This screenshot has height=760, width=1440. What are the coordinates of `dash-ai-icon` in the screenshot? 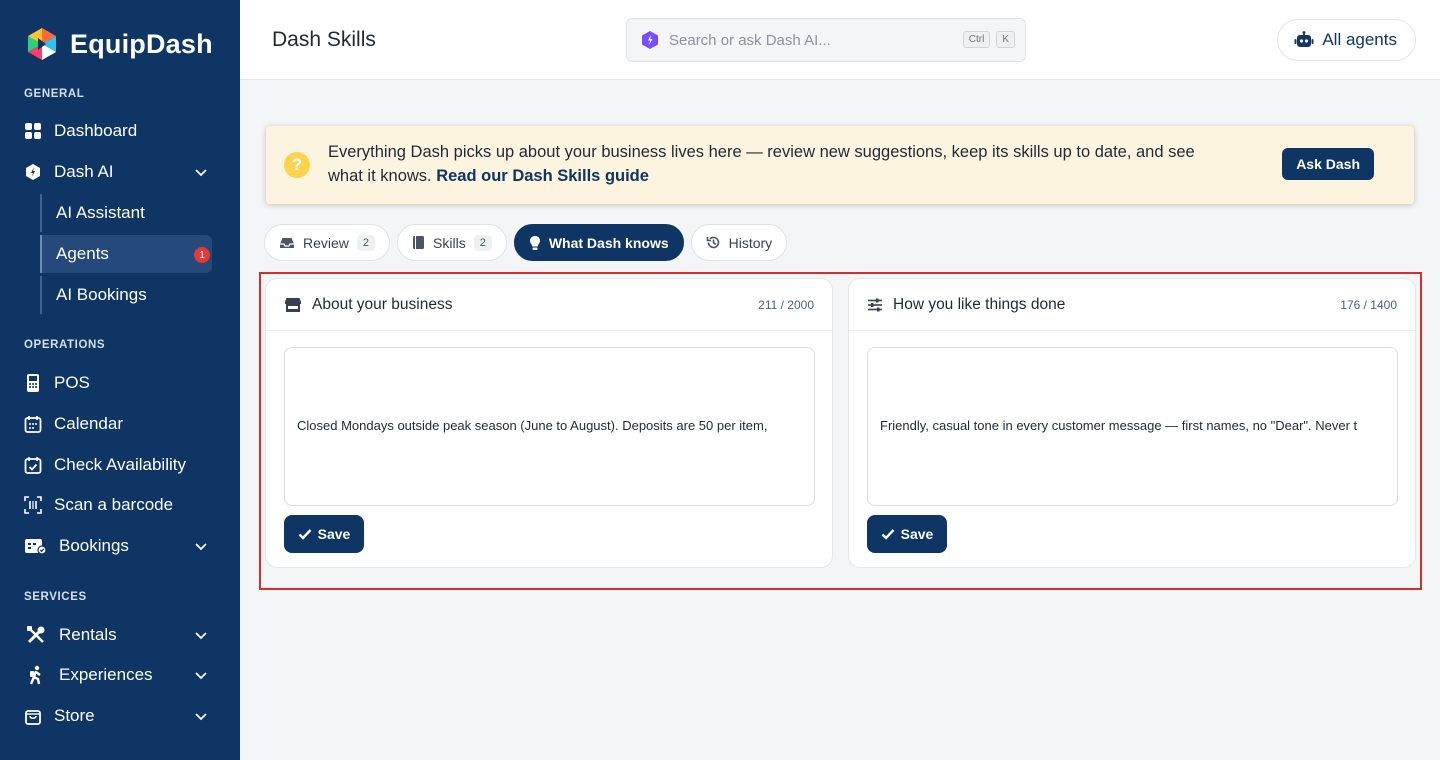 It's located at (33, 172).